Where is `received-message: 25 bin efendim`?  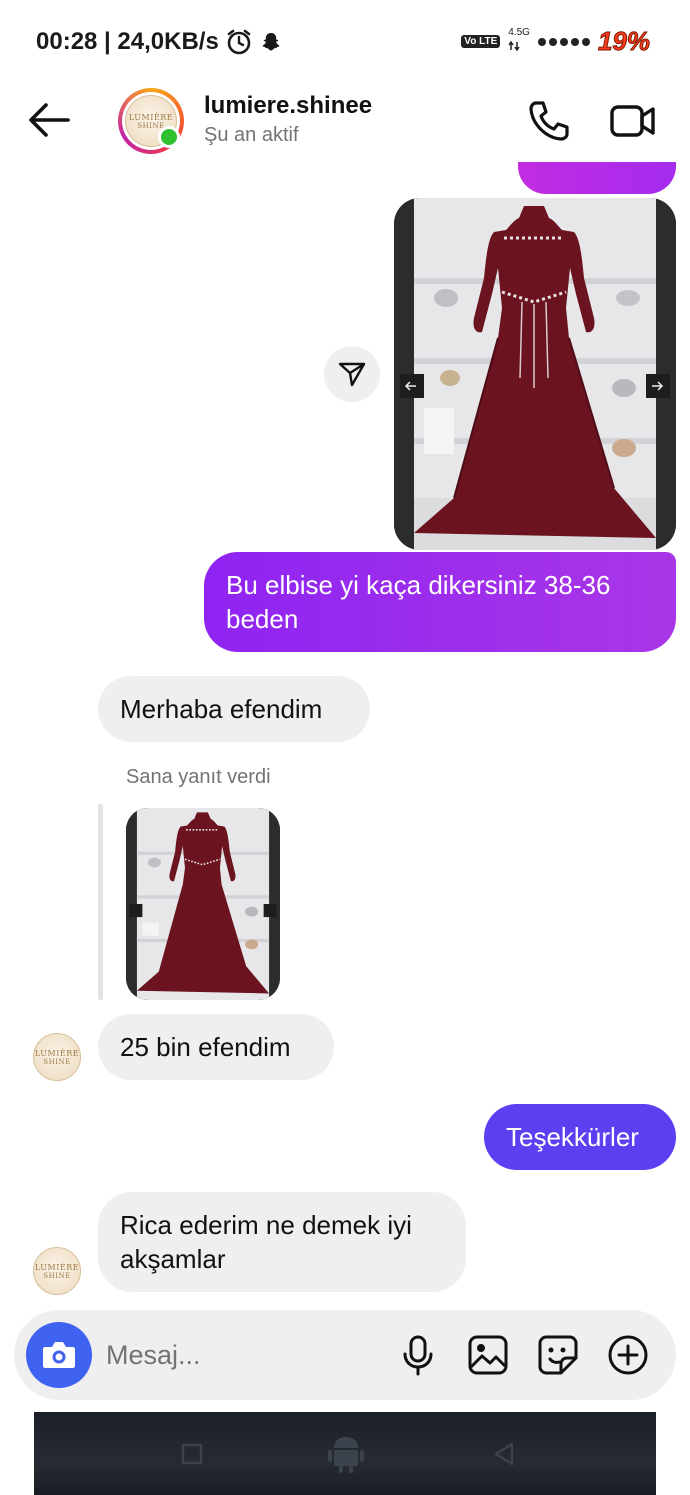 received-message: 25 bin efendim is located at coordinates (216, 1047).